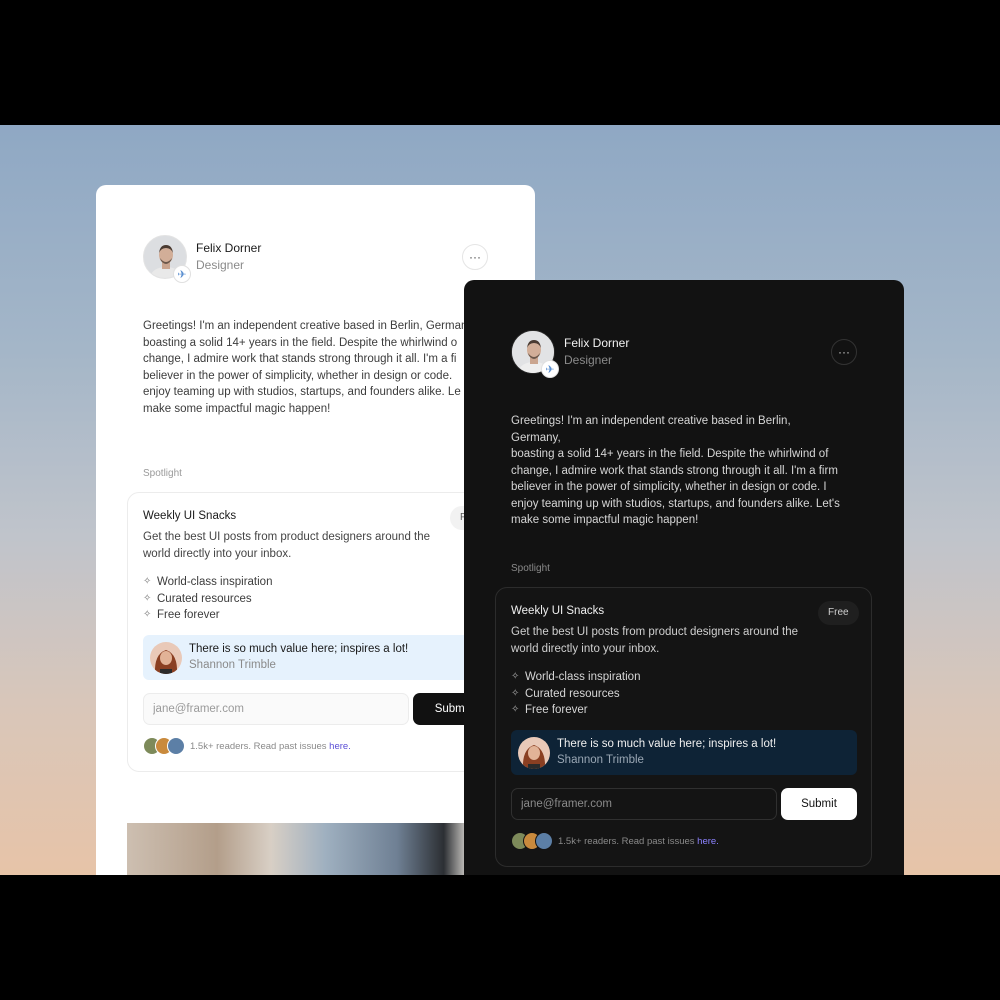 The width and height of the screenshot is (1000, 1000). Describe the element at coordinates (819, 804) in the screenshot. I see `submit-button: Submit` at that location.